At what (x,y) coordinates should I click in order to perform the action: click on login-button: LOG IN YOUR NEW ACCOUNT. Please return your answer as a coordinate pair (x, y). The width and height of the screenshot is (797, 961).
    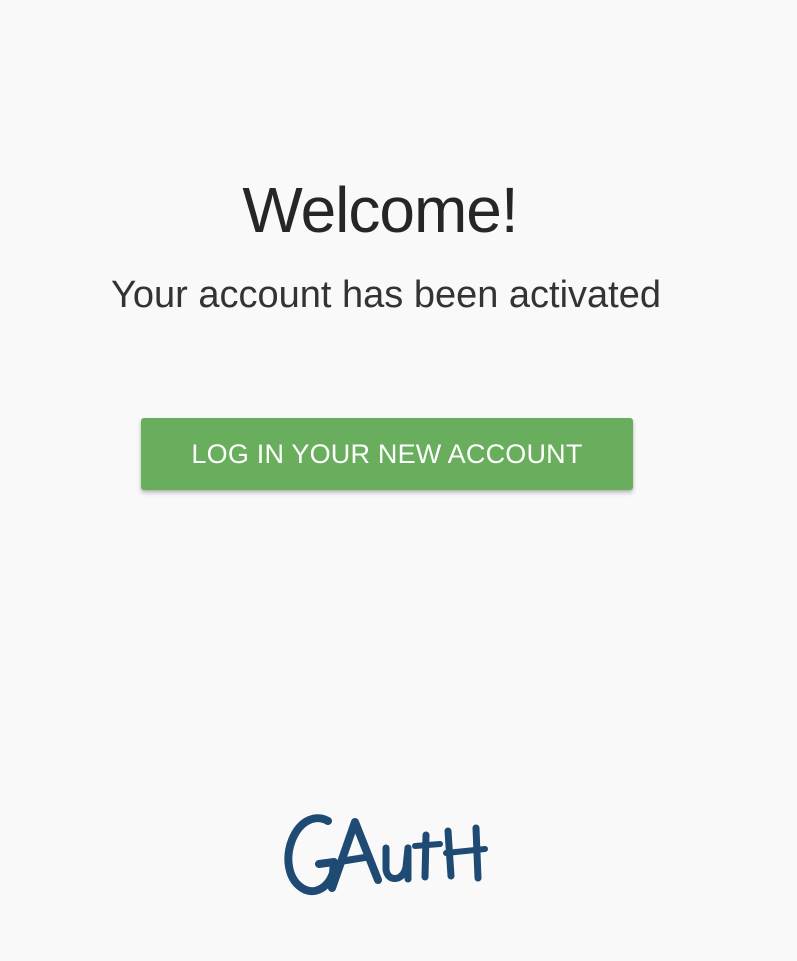
    Looking at the image, I should click on (387, 454).